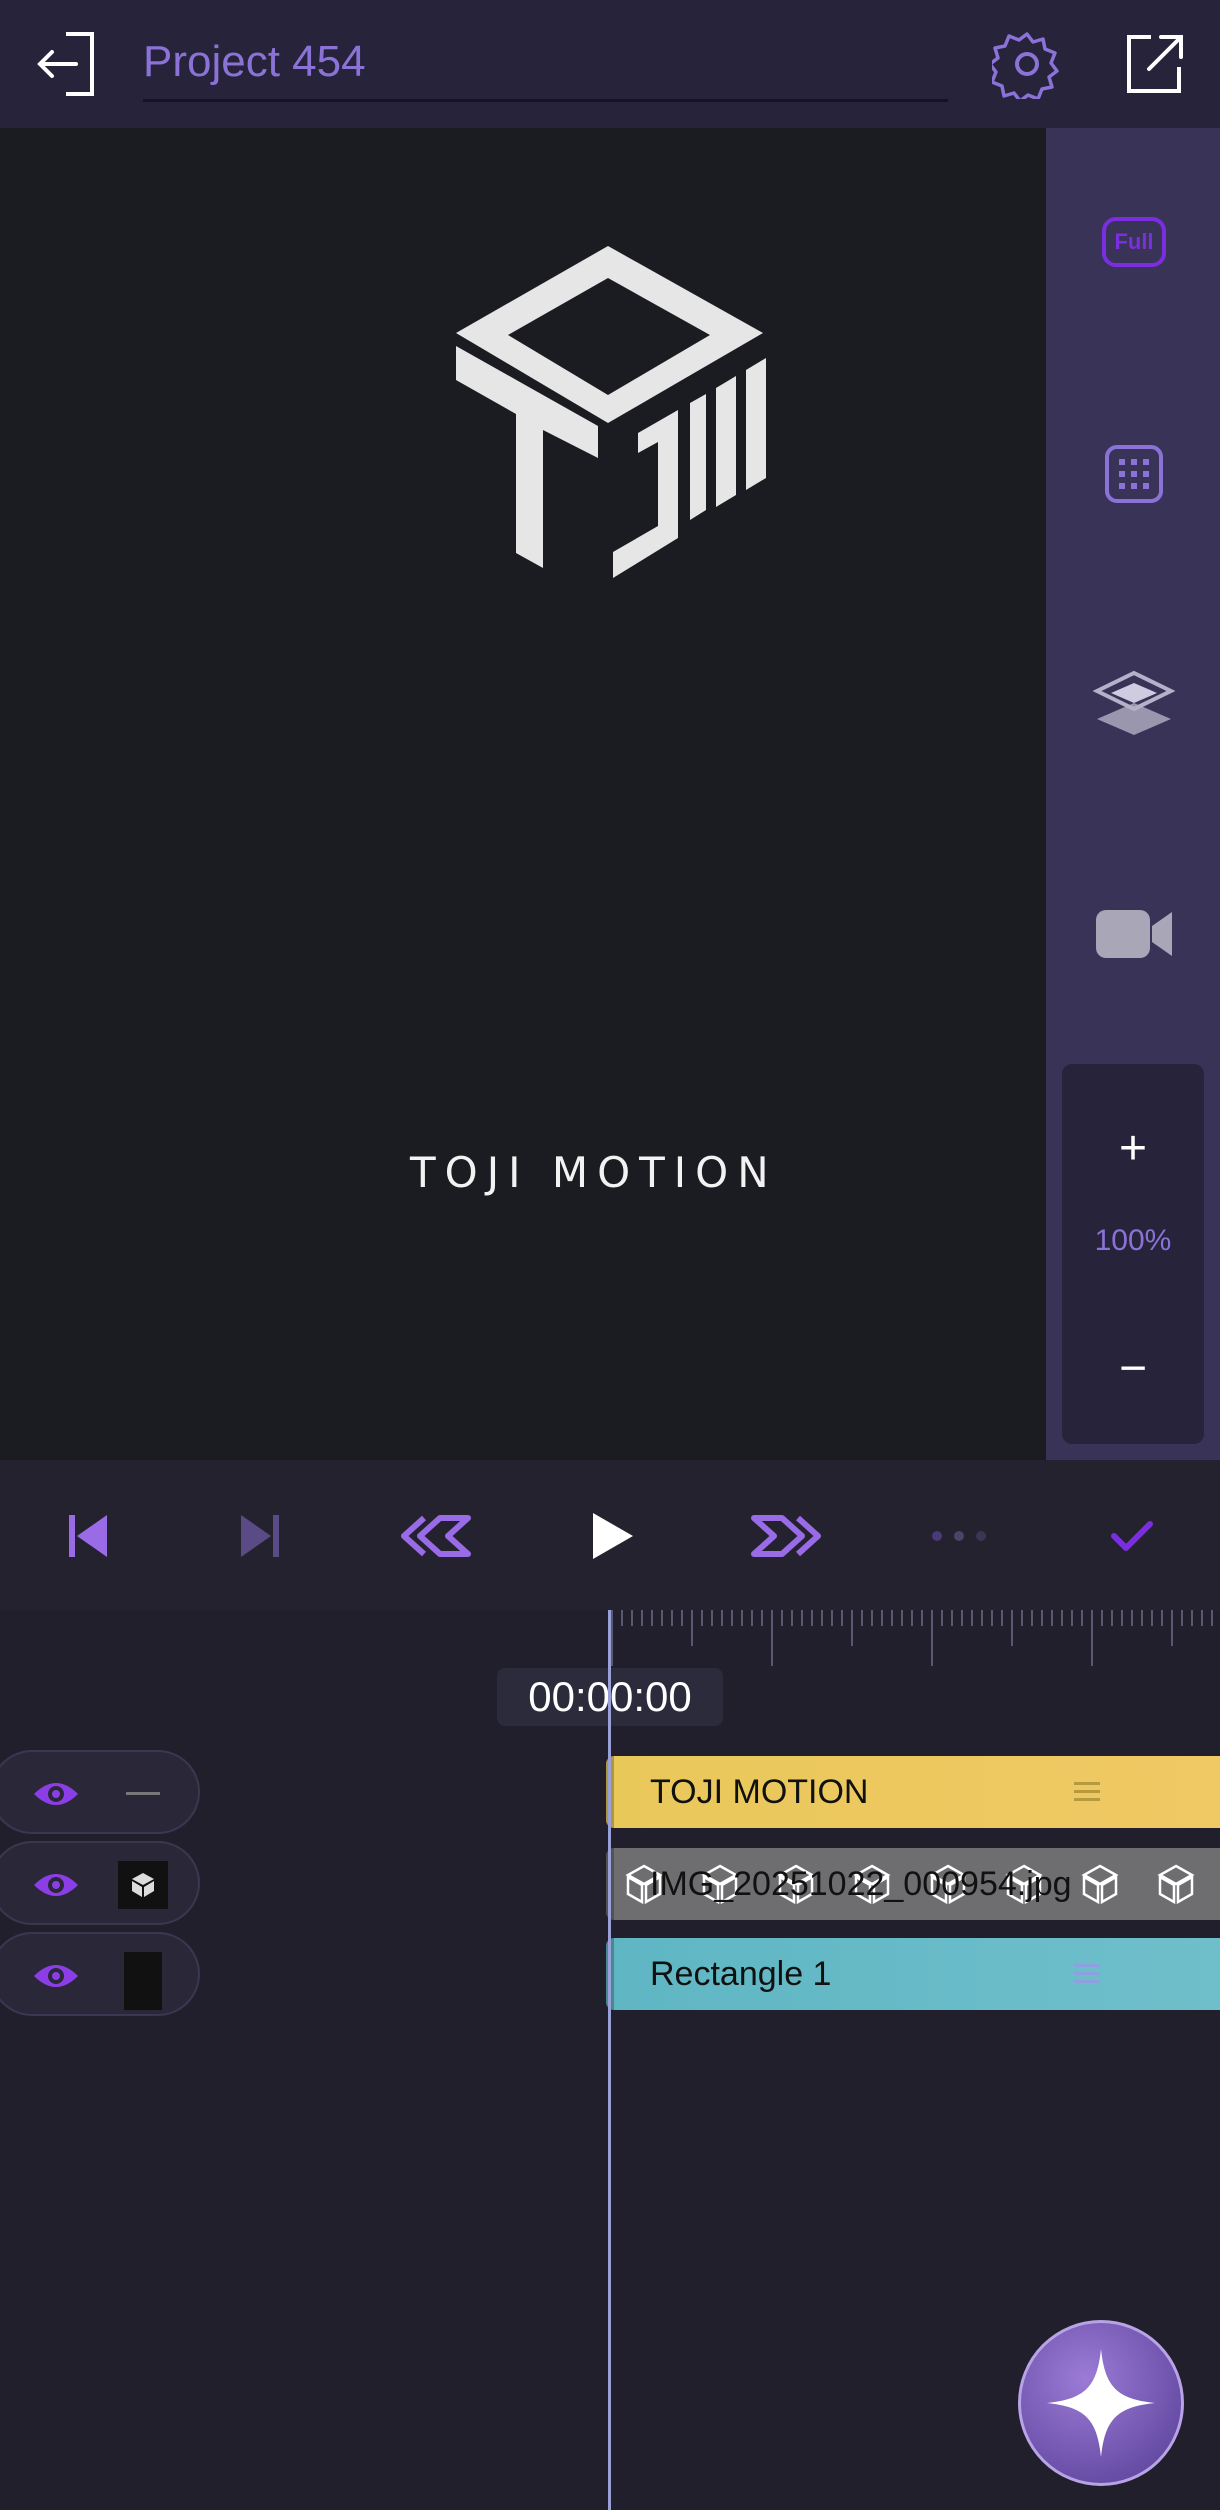 This screenshot has width=1220, height=2510. What do you see at coordinates (759, 1792) in the screenshot?
I see `track-label: TOJI MOTION` at bounding box center [759, 1792].